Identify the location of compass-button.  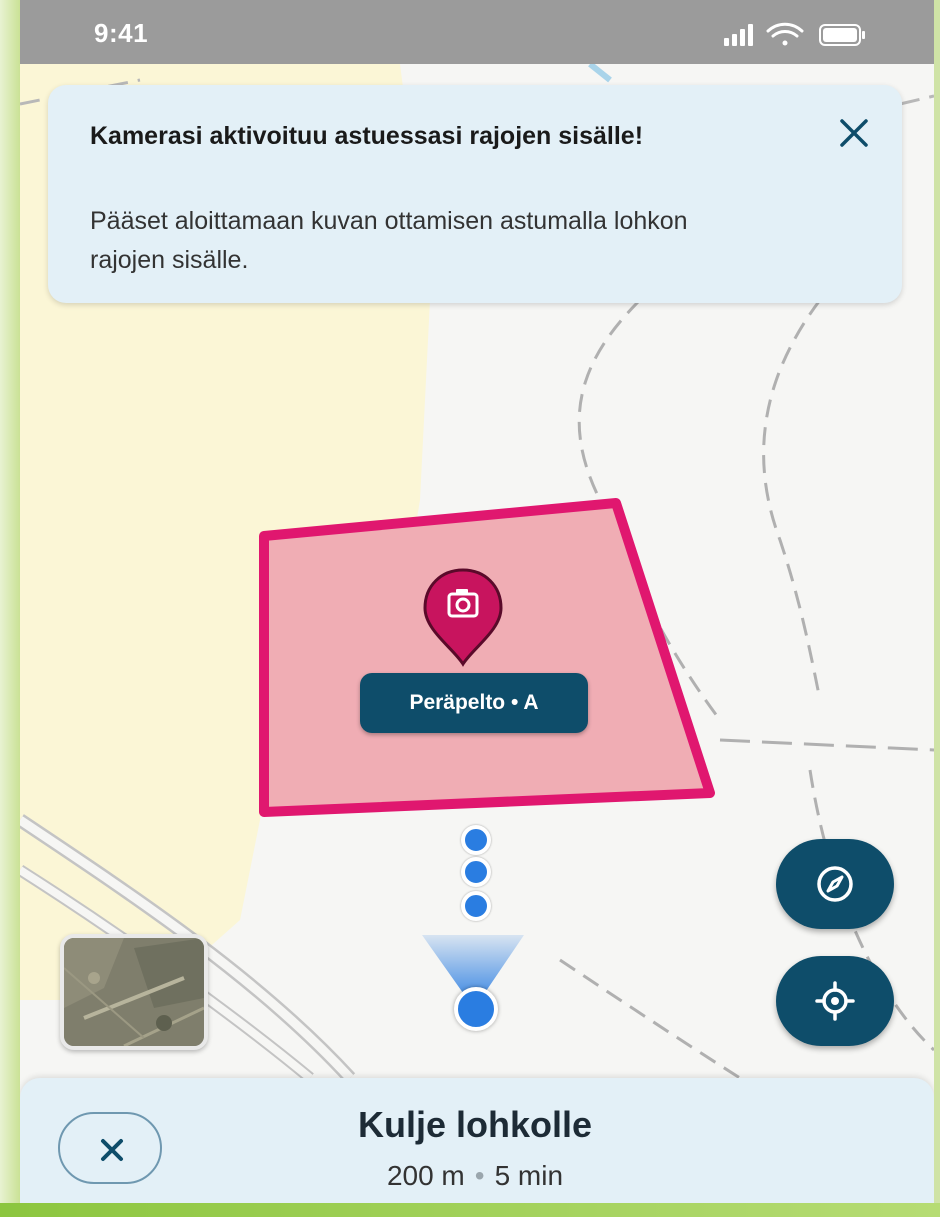
(835, 884).